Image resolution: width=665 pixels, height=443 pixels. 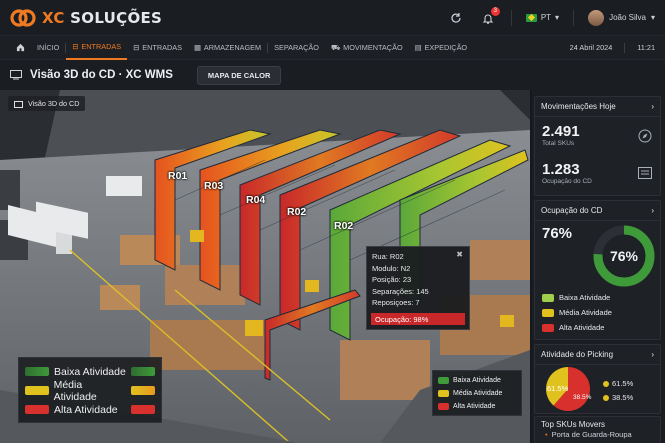 What do you see at coordinates (388, 256) in the screenshot?
I see `tooltip-line: Rua: R02` at bounding box center [388, 256].